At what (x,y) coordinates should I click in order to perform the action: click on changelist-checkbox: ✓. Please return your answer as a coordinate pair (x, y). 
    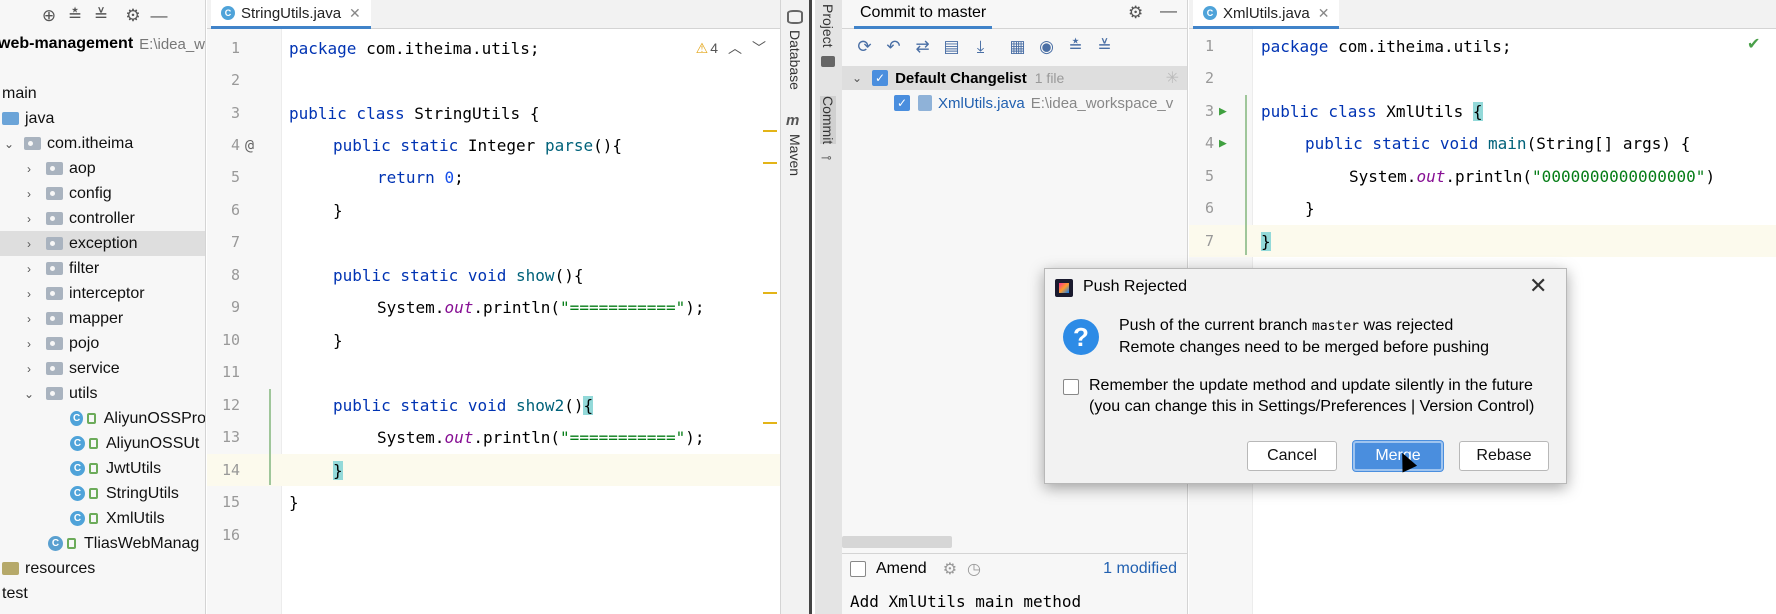
    Looking at the image, I should click on (880, 78).